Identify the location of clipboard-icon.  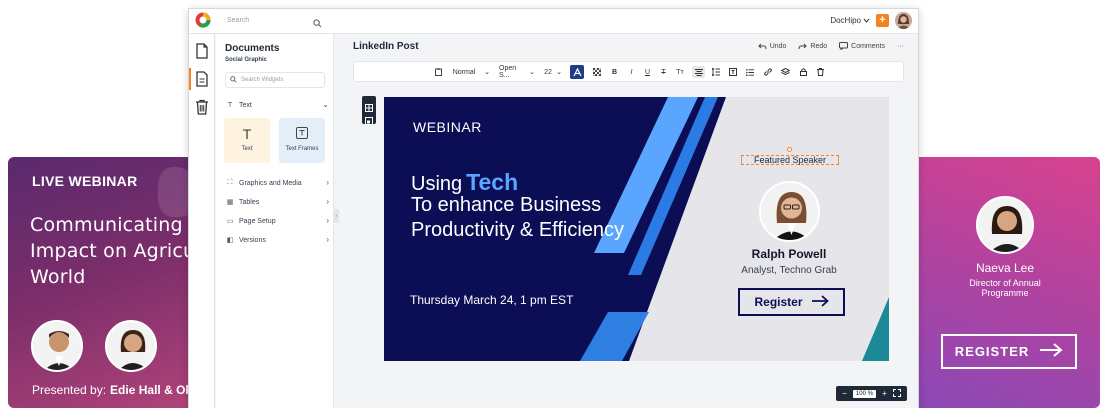
(438, 72).